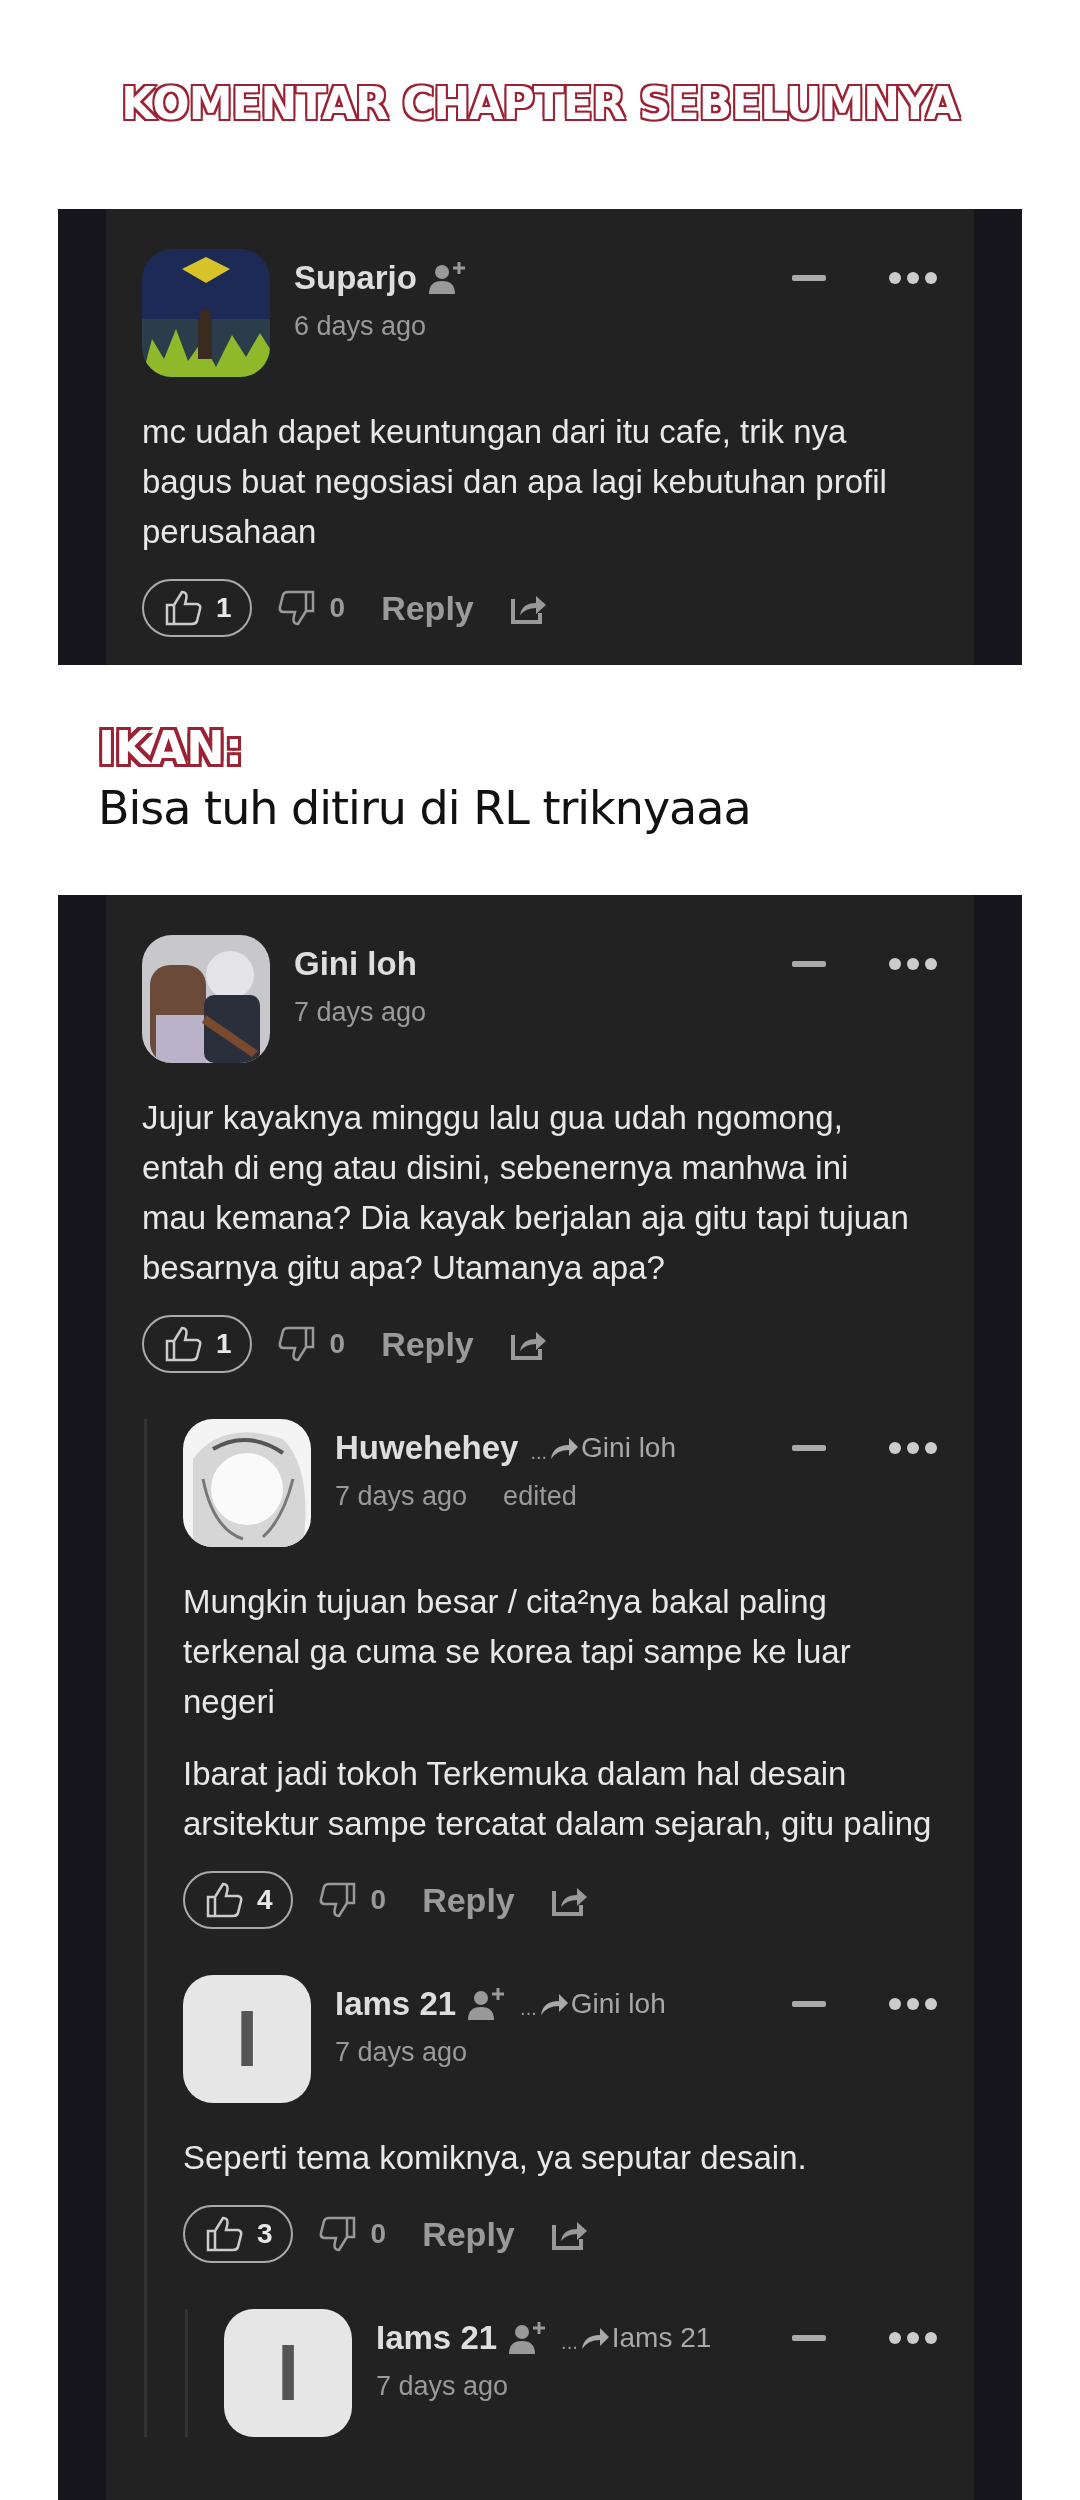 This screenshot has width=1080, height=2500. I want to click on comment-text: Ibarat jadi tokoh Terkemuka dalam hal desain arsitektur sampe tercatat dalam sejarah, gitu paling, so click(558, 1799).